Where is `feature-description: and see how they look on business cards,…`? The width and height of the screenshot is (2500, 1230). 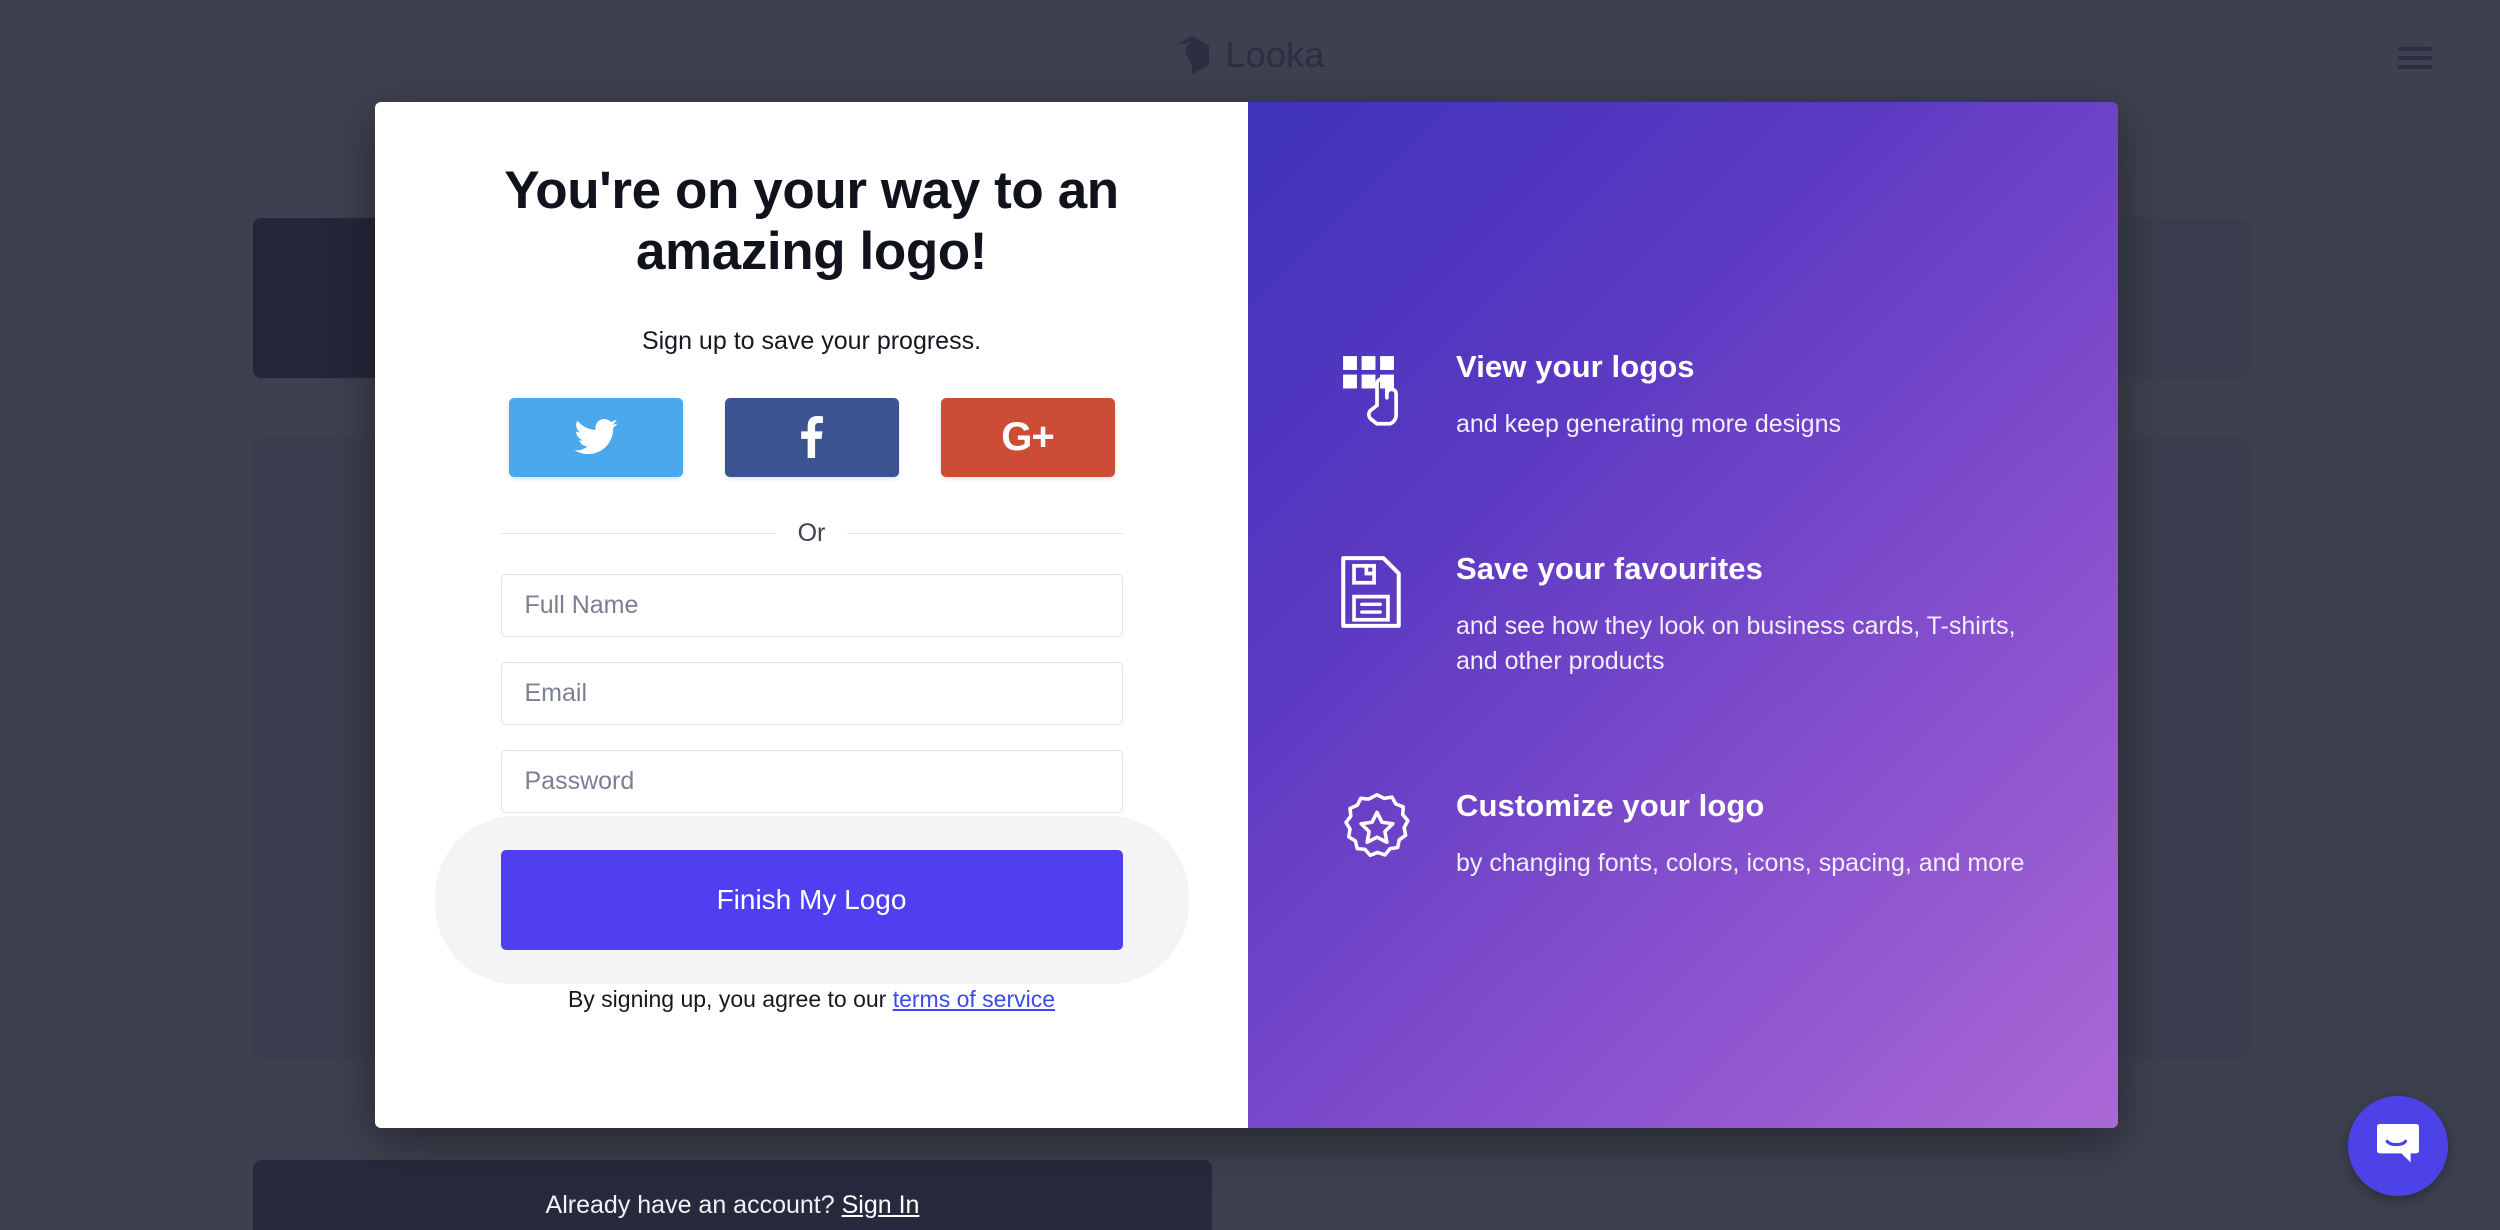 feature-description: and see how they look on business cards,… is located at coordinates (1736, 643).